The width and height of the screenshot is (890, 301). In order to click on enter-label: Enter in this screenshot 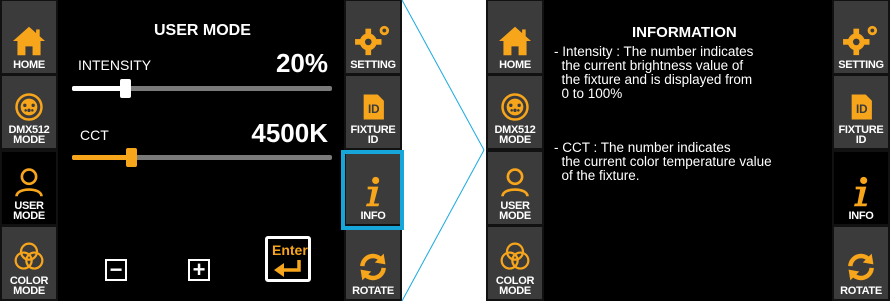, I will do `click(290, 250)`.